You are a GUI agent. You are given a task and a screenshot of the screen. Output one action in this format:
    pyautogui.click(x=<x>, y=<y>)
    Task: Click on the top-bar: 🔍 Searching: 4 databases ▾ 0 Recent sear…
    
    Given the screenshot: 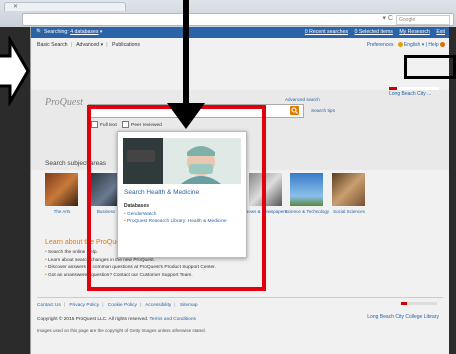 What is the action you would take?
    pyautogui.click(x=240, y=32)
    